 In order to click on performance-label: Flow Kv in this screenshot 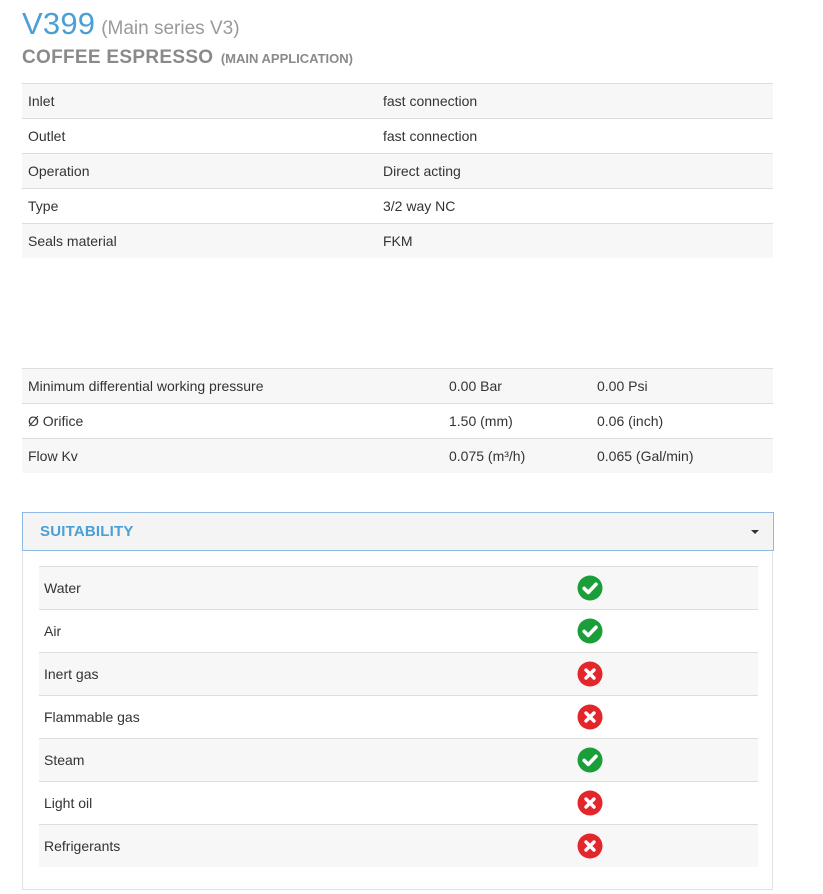, I will do `click(232, 455)`.